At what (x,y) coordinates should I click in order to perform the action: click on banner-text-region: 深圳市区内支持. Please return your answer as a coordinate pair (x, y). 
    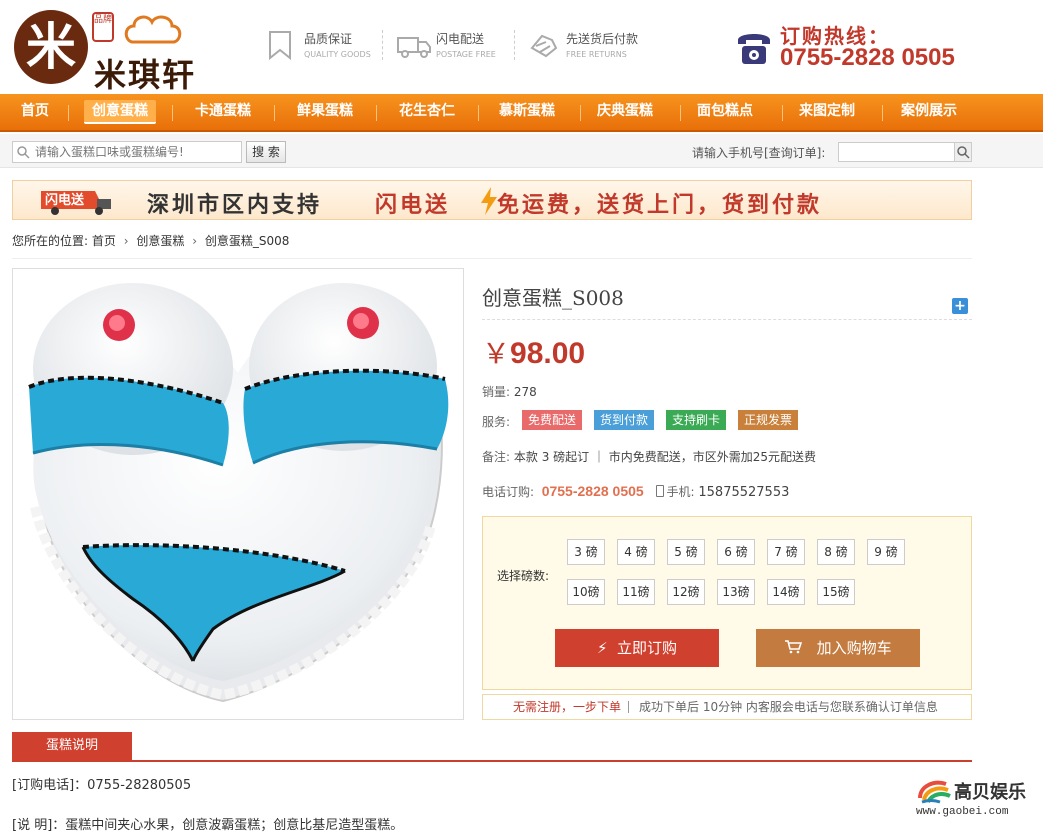
    Looking at the image, I should click on (235, 205).